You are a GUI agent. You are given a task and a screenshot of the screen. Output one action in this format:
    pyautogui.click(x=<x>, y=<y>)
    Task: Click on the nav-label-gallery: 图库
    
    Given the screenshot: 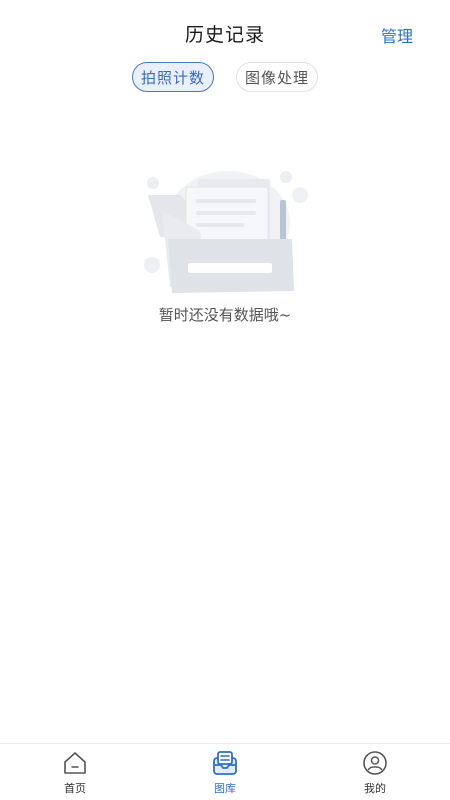 What is the action you would take?
    pyautogui.click(x=225, y=788)
    